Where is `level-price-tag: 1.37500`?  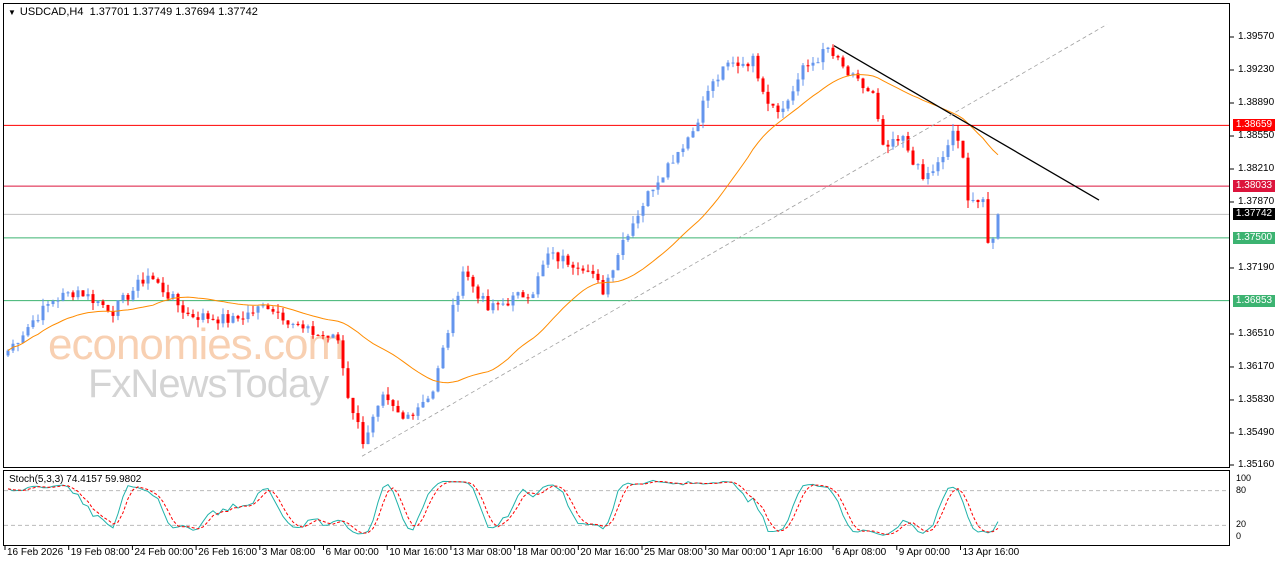
level-price-tag: 1.37500 is located at coordinates (1254, 237).